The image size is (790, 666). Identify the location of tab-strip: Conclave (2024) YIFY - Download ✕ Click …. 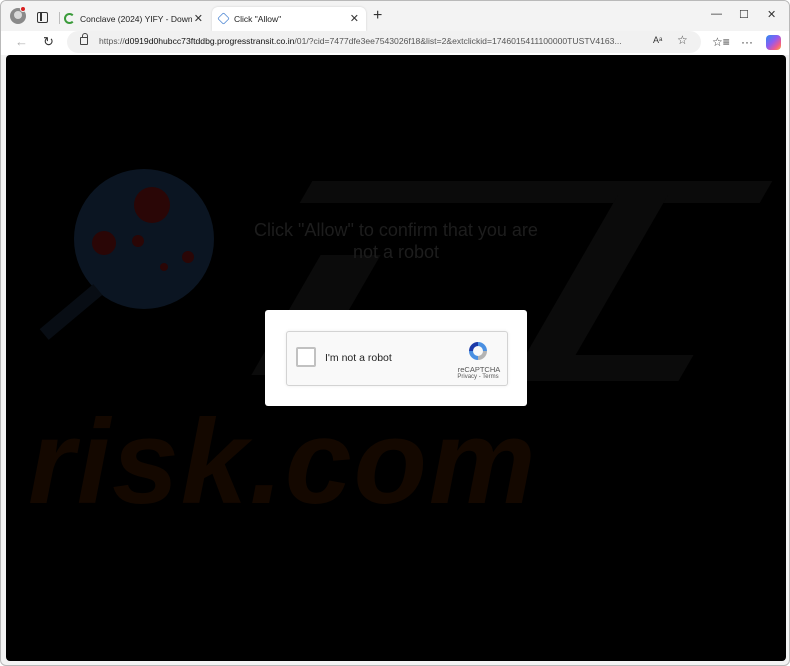
(395, 16).